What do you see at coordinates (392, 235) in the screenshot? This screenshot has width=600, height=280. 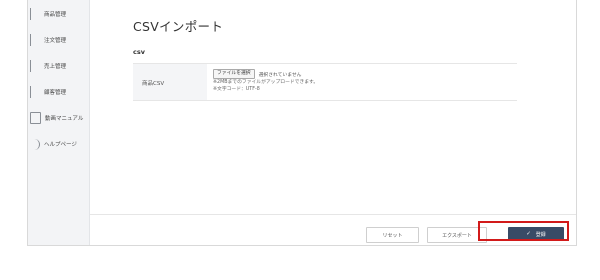 I see `reset-button: リセット` at bounding box center [392, 235].